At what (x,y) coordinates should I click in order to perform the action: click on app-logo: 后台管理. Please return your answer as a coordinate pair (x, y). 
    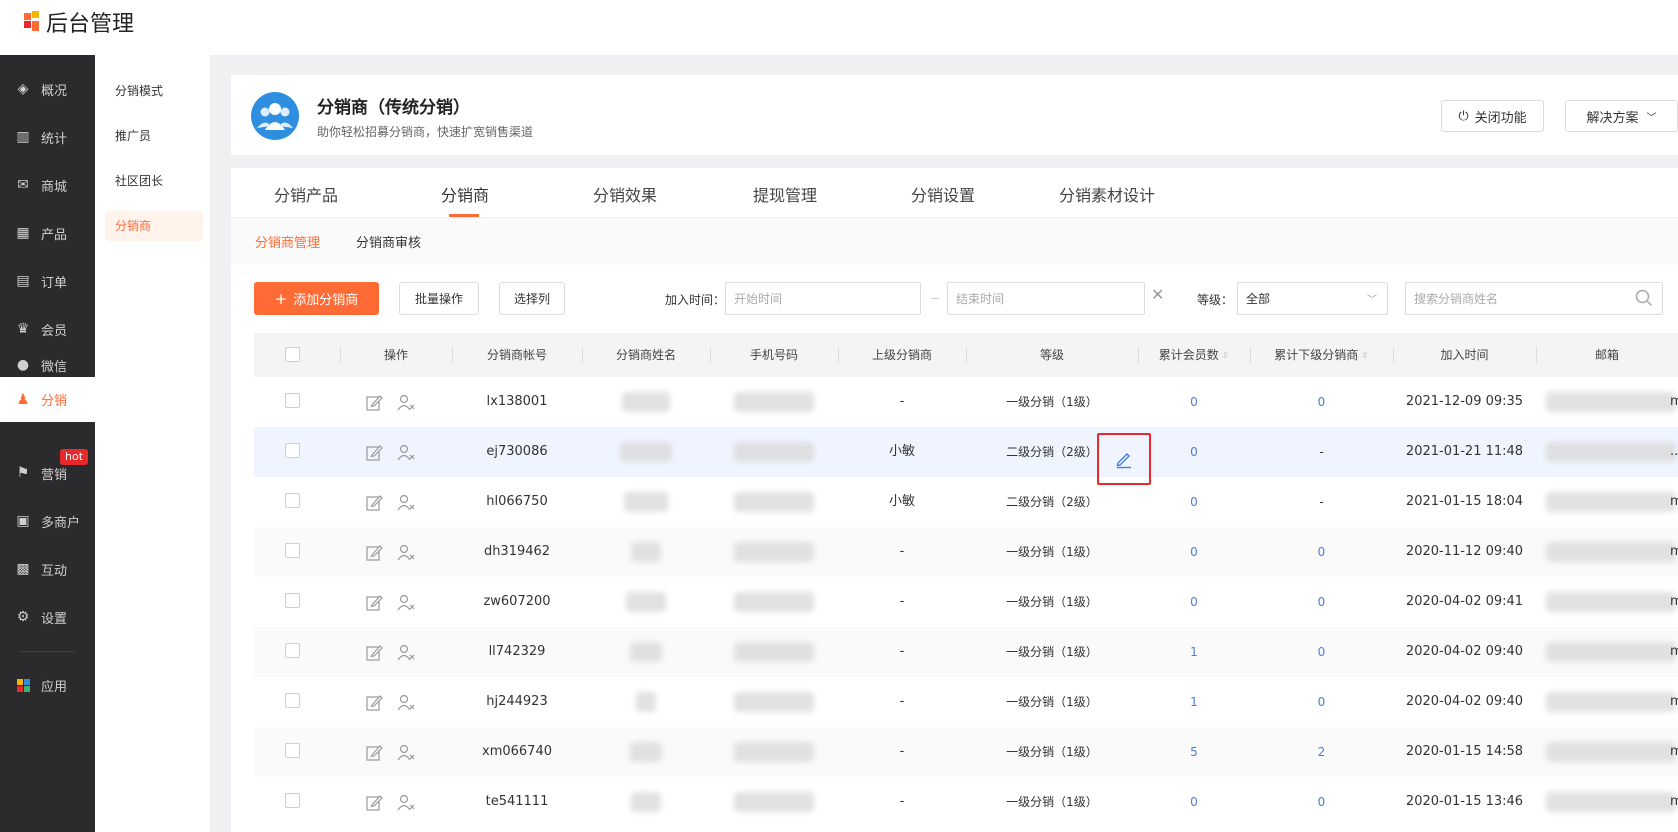
    Looking at the image, I should click on (79, 22).